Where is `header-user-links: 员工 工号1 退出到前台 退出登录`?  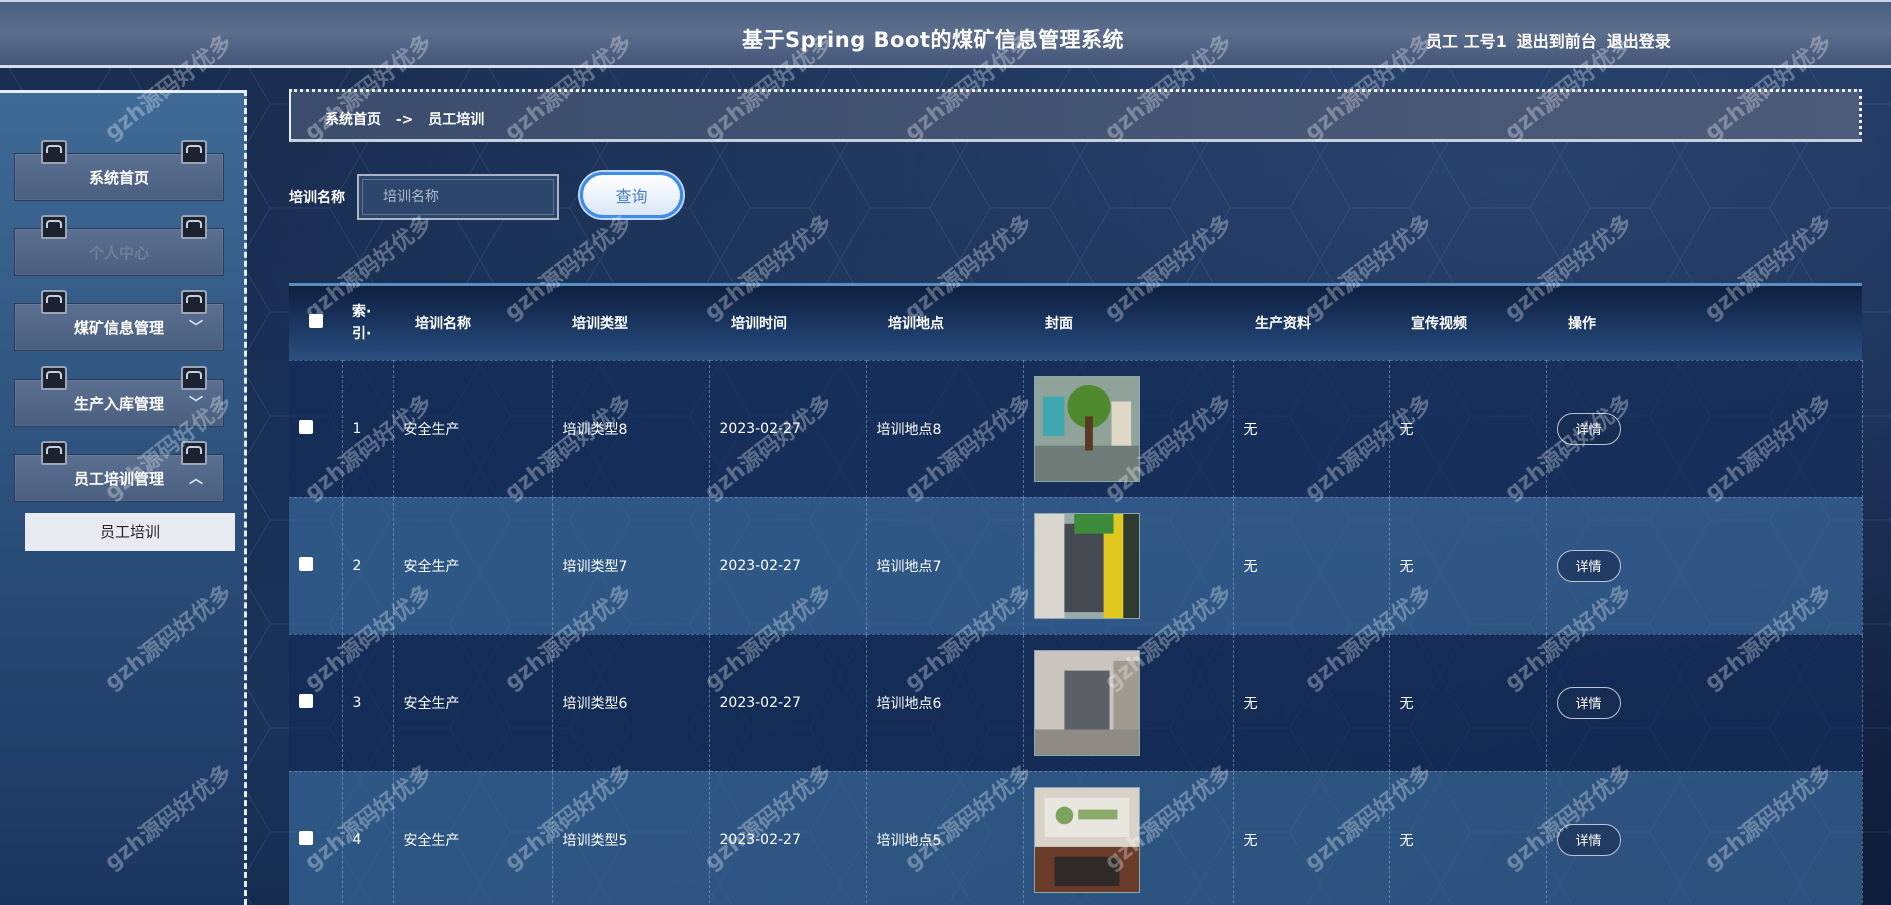
header-user-links: 员工 工号1 退出到前台 退出登录 is located at coordinates (1548, 40).